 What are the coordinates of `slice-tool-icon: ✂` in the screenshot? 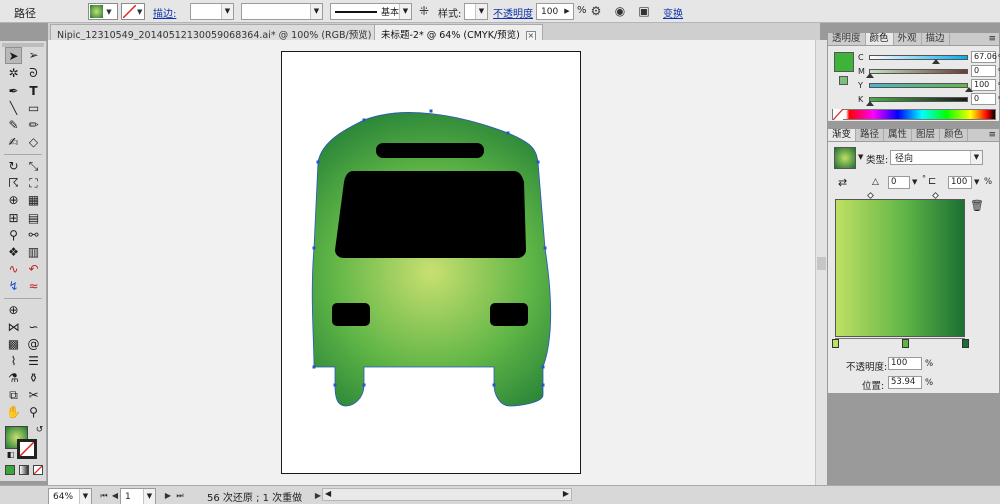 It's located at (33, 395).